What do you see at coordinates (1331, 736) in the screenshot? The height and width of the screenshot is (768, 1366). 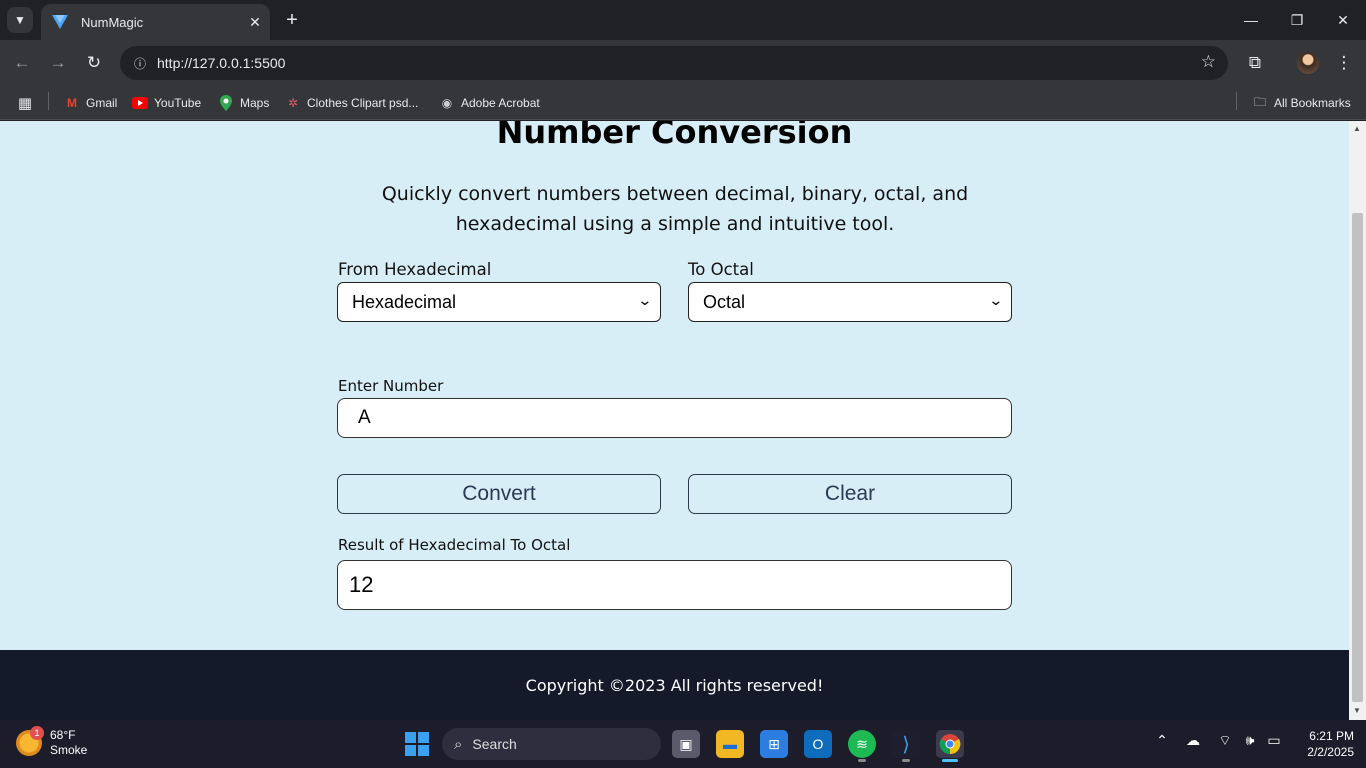 I see `clock-time: 6:21 PM` at bounding box center [1331, 736].